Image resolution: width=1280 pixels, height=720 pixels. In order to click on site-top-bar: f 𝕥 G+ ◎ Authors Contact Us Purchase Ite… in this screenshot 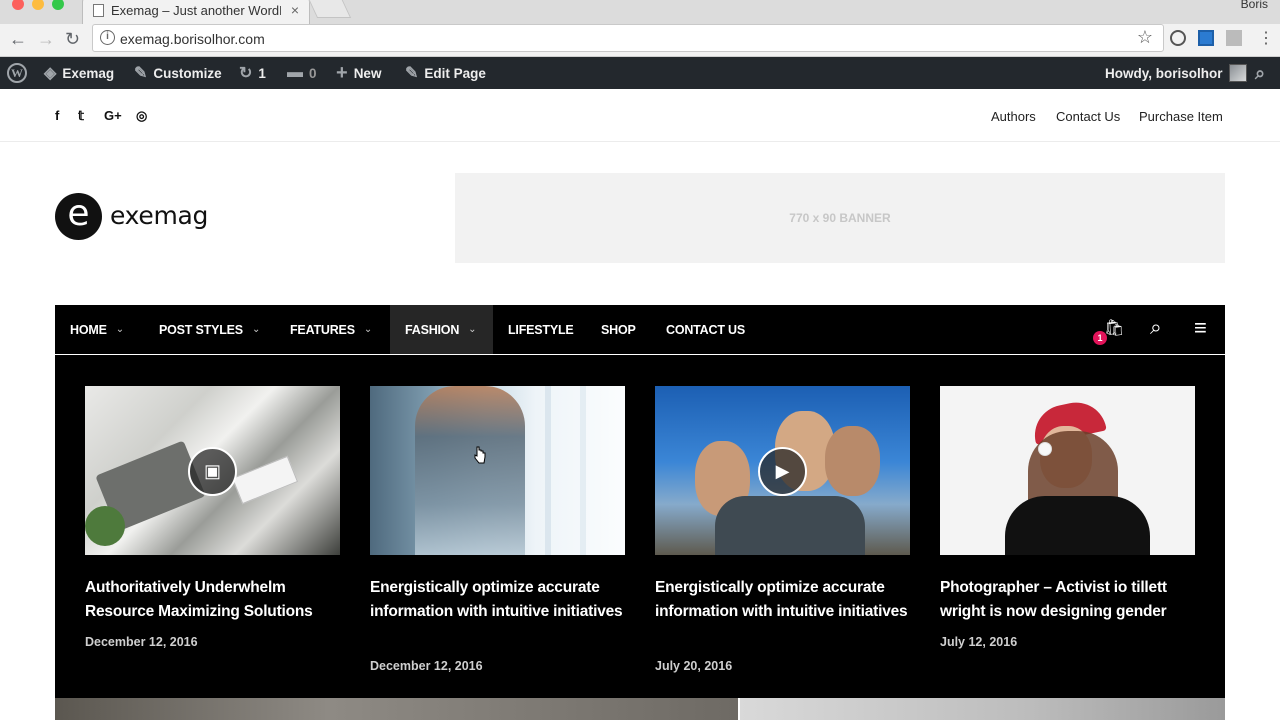, I will do `click(640, 115)`.